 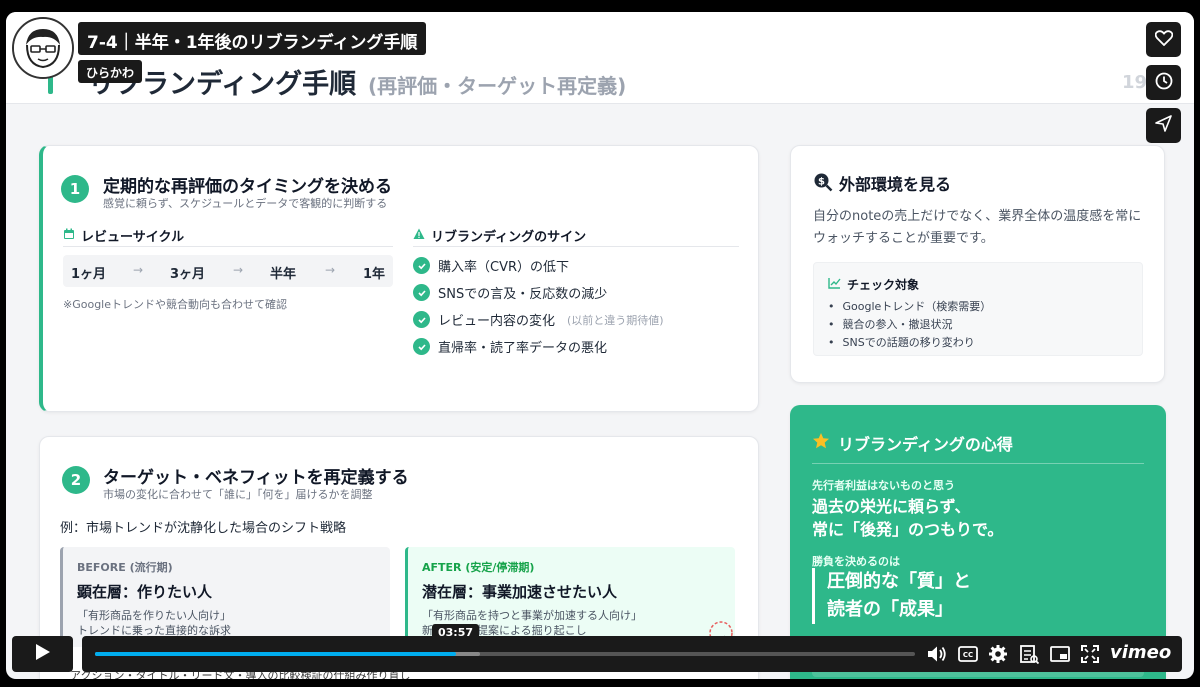 I want to click on clock-icon, so click(x=1164, y=83).